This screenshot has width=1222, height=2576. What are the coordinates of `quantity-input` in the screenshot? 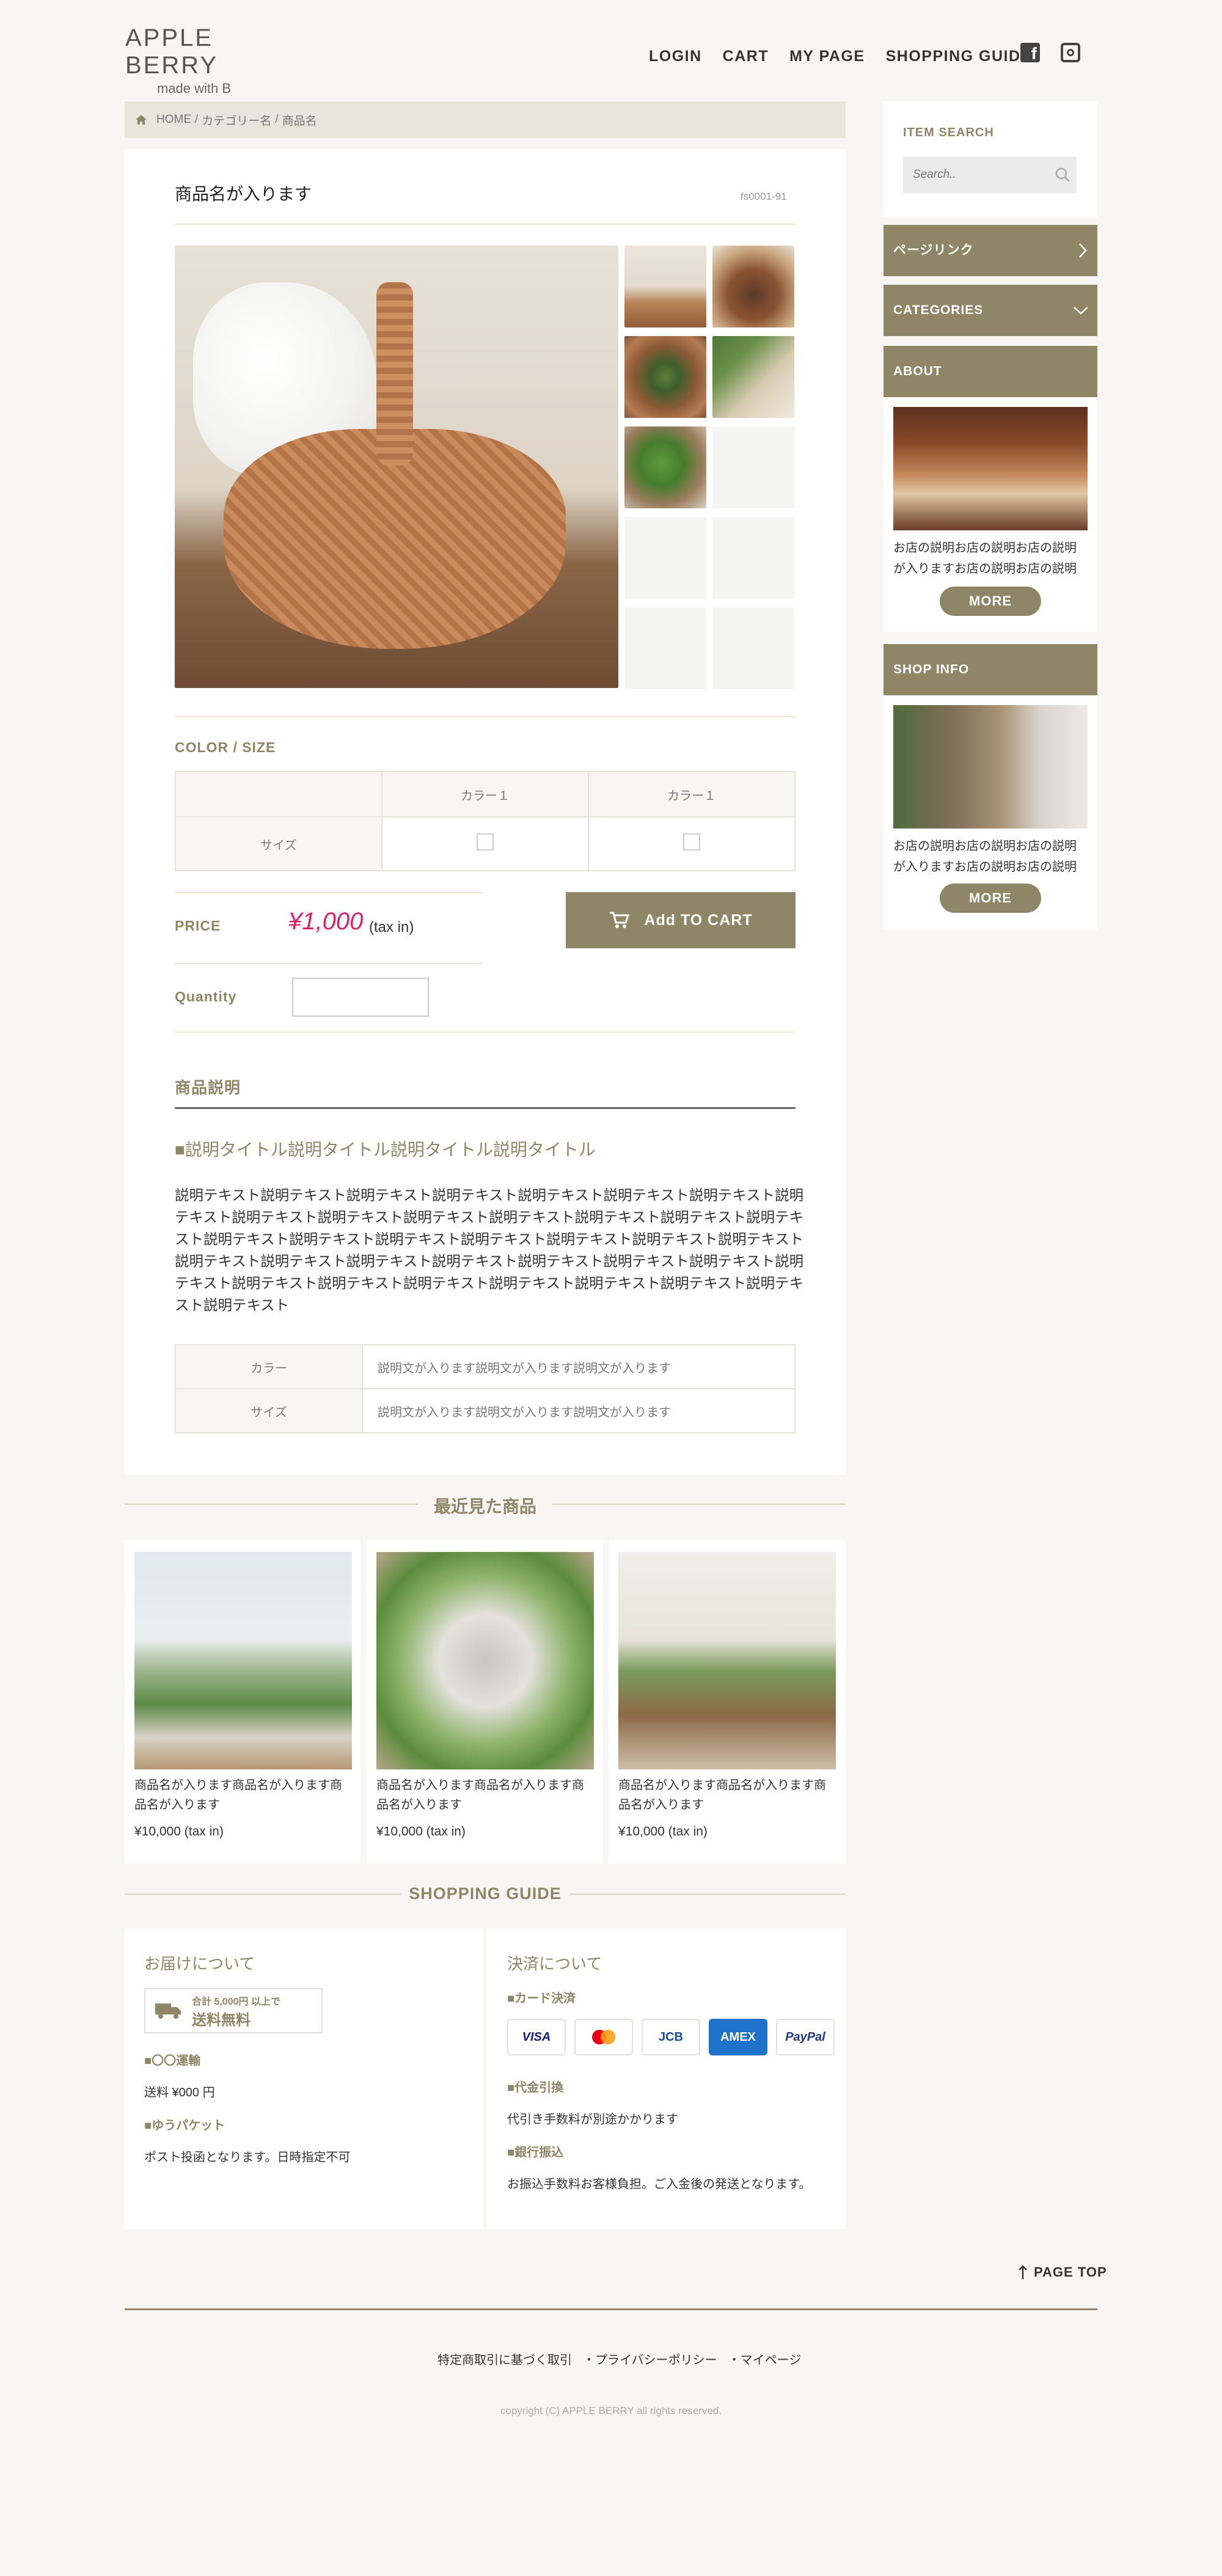 It's located at (360, 997).